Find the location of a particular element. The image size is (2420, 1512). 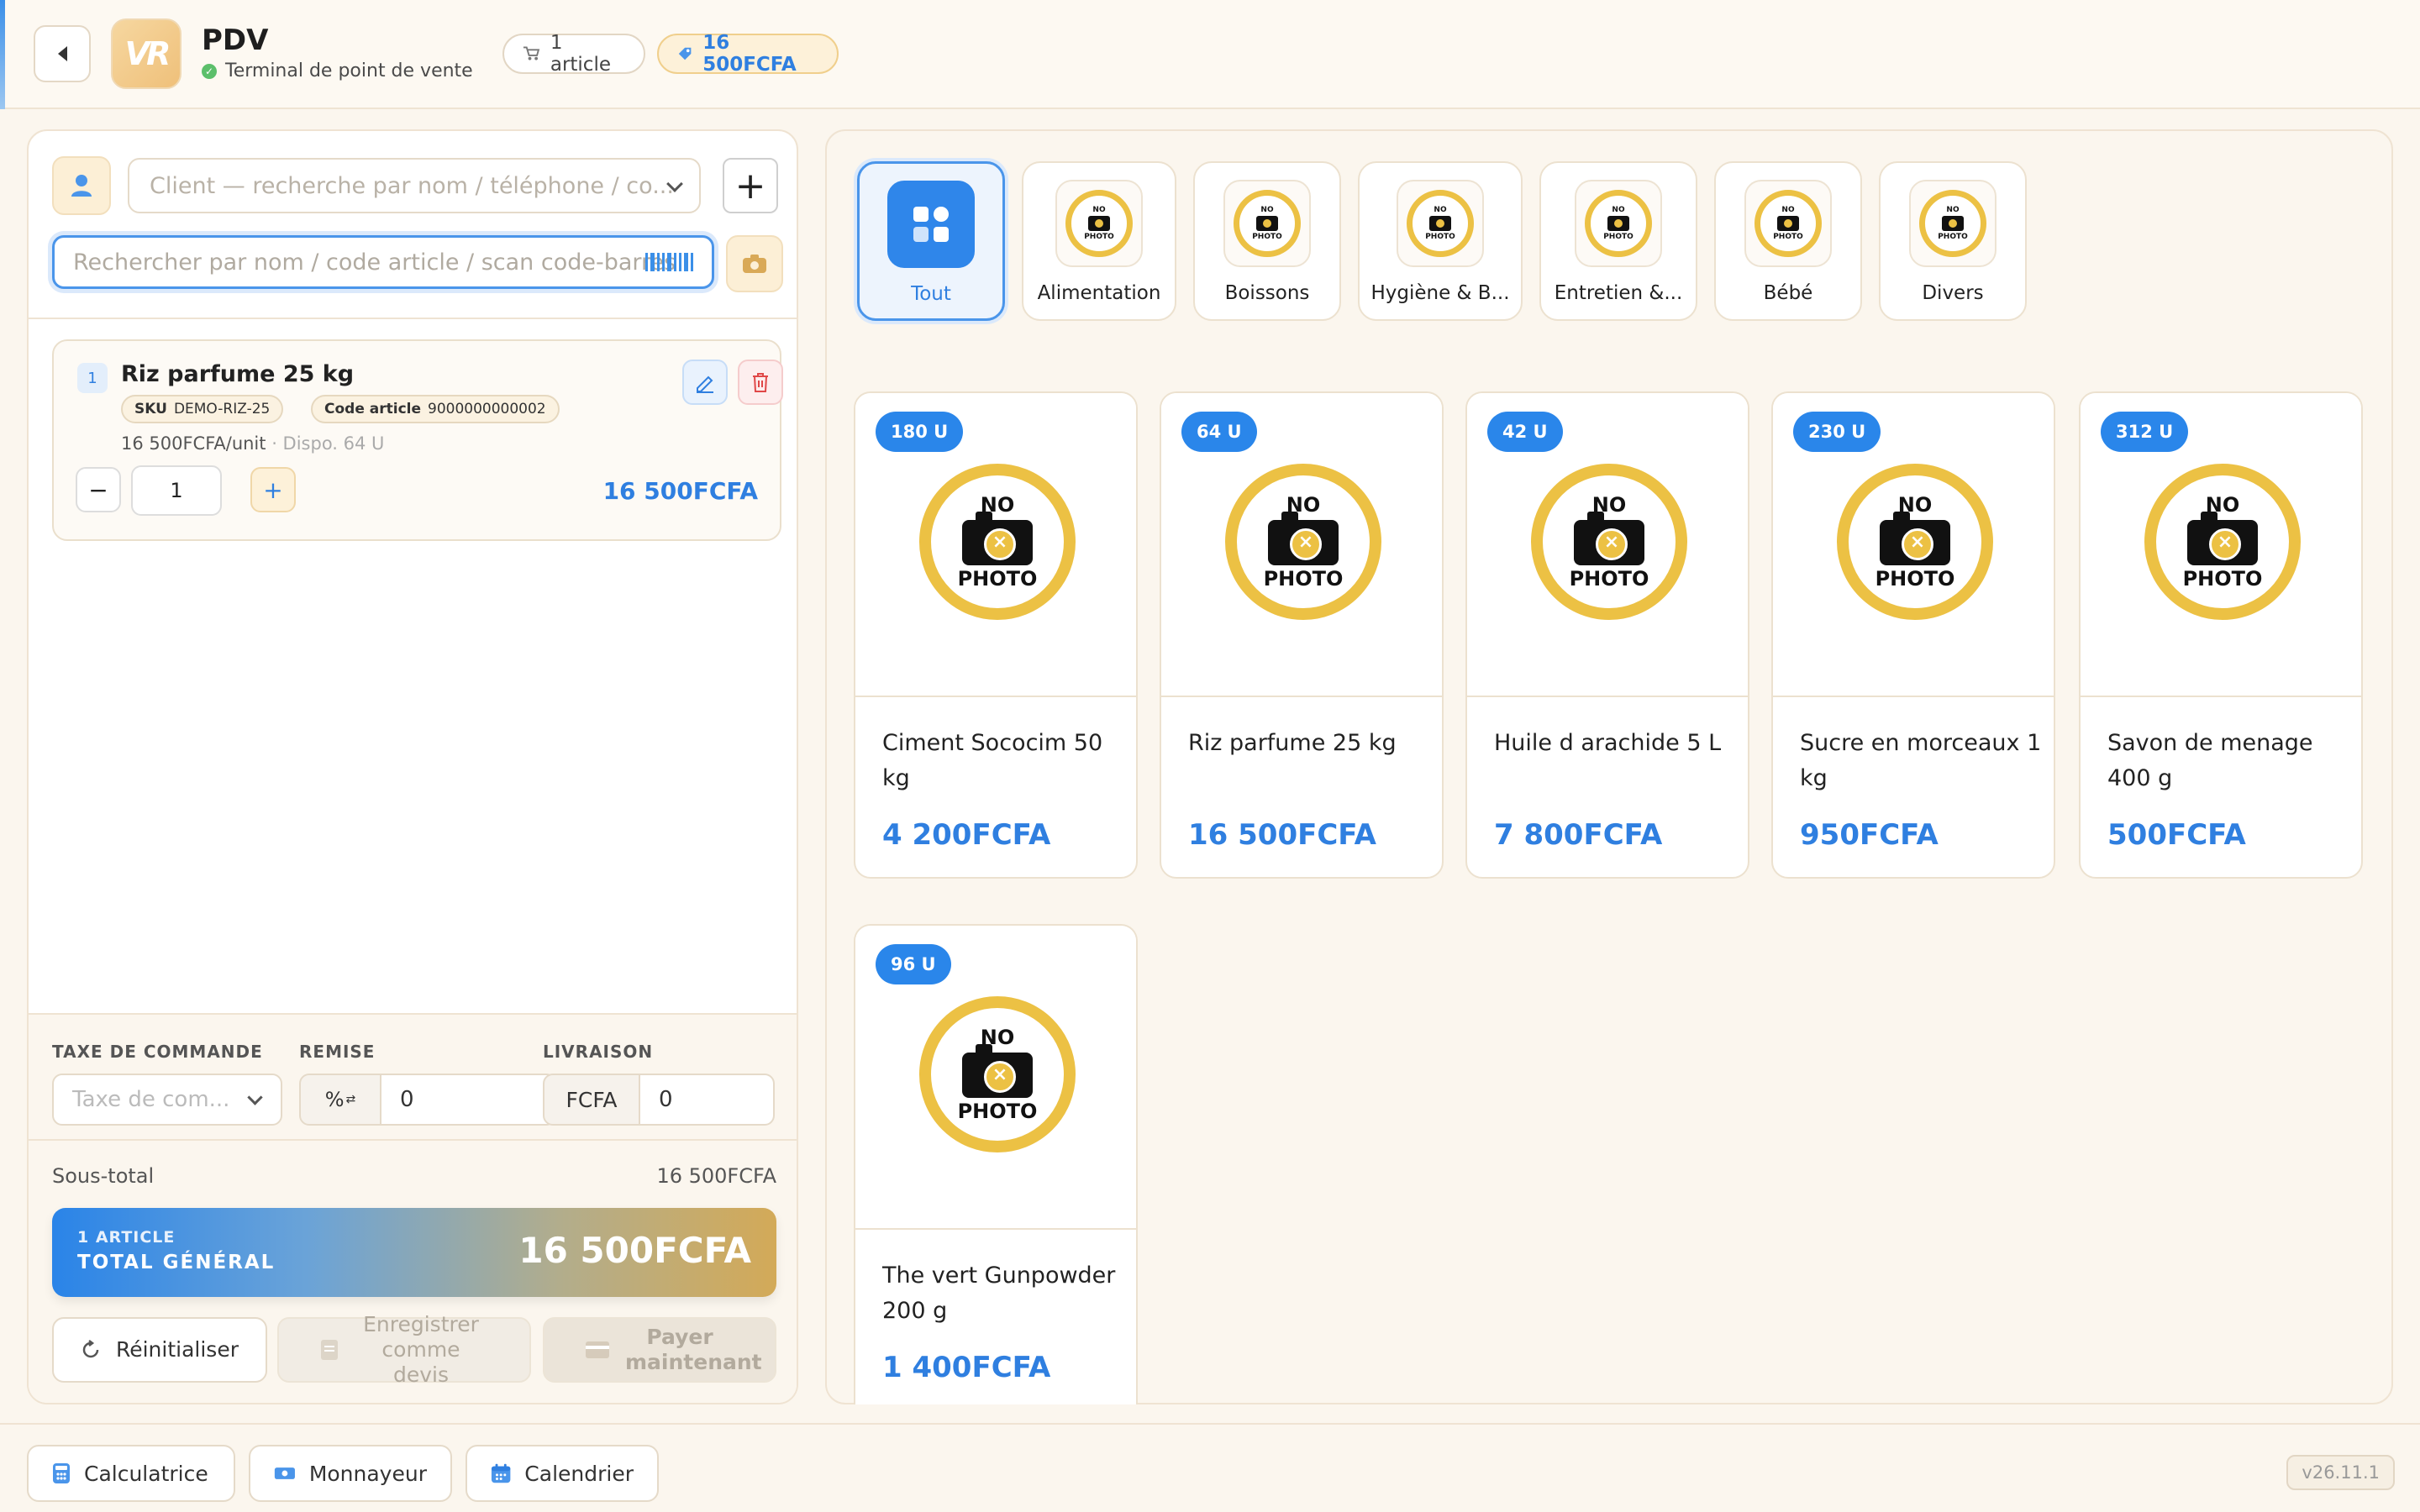

app-logo: VR is located at coordinates (146, 53).